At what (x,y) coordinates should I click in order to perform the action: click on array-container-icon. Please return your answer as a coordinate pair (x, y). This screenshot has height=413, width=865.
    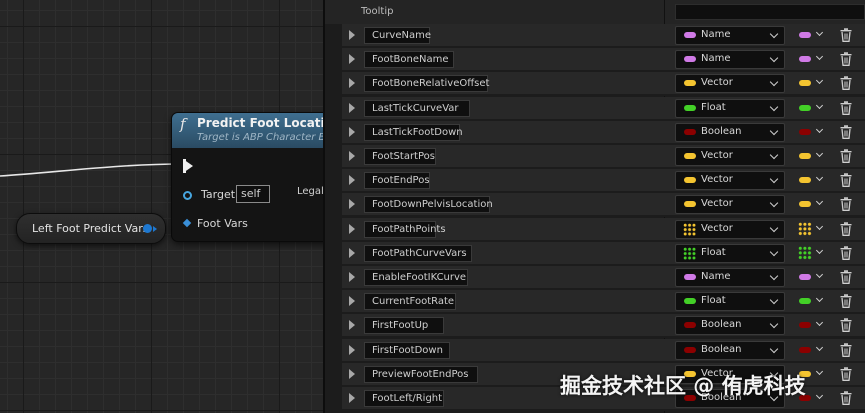
    Looking at the image, I should click on (805, 252).